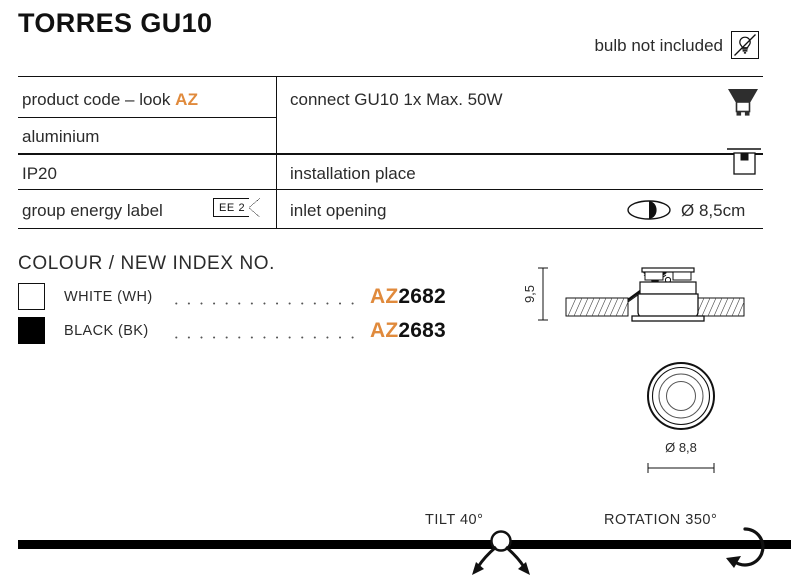  I want to click on energy-label-badge: EE 2, so click(237, 207).